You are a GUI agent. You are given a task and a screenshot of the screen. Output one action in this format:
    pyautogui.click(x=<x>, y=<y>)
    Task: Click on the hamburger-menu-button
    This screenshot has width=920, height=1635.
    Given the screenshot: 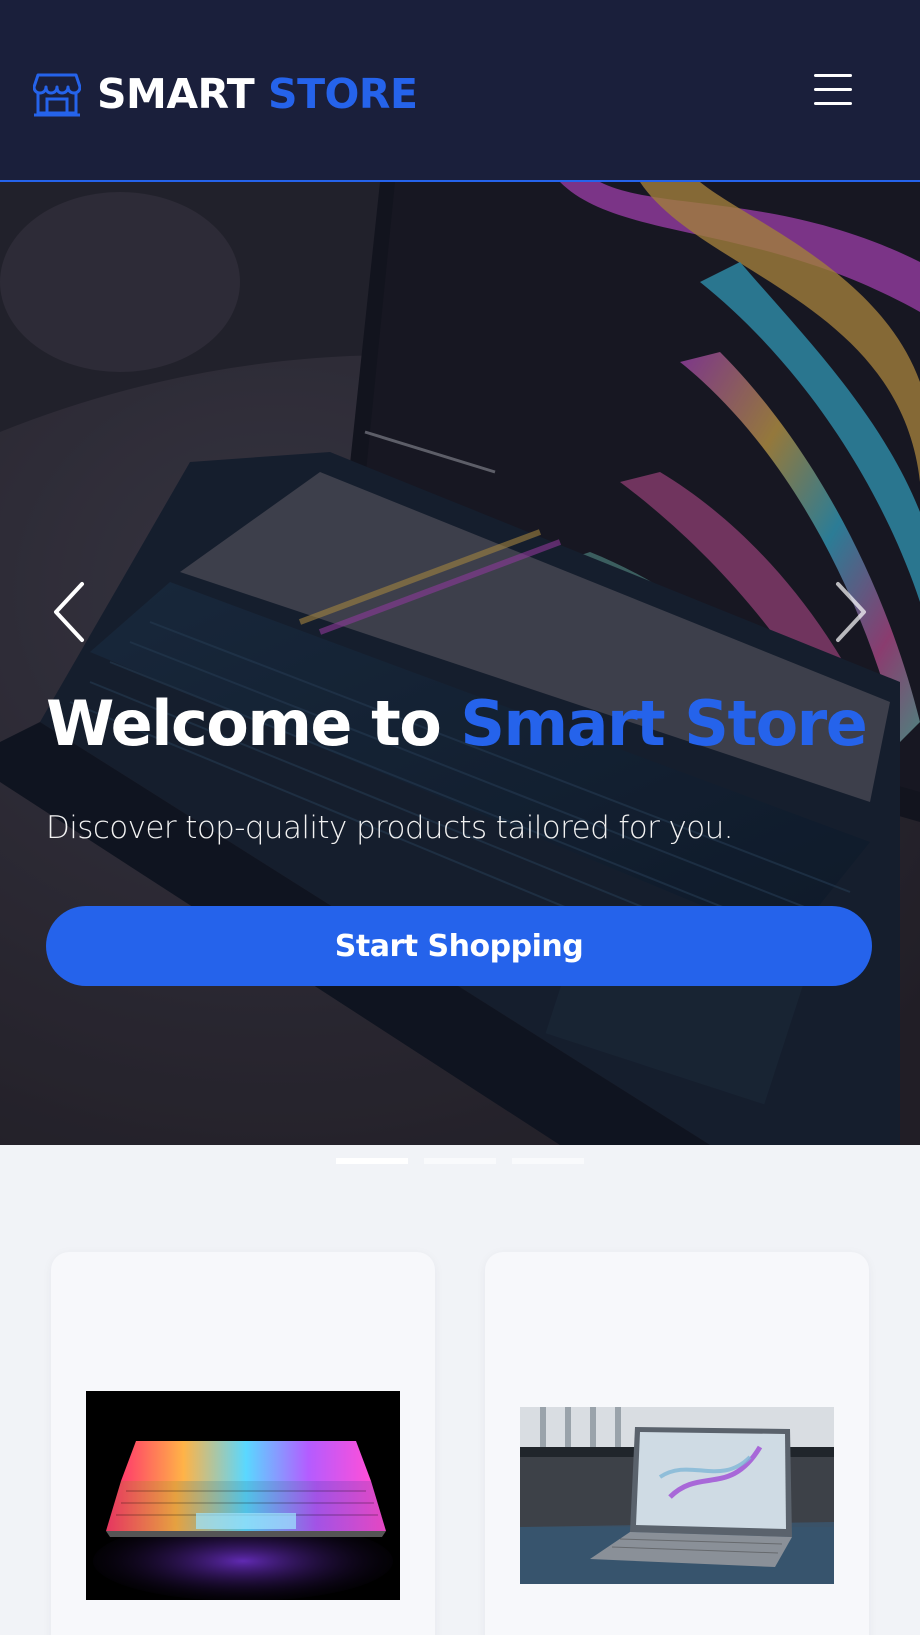 What is the action you would take?
    pyautogui.click(x=833, y=91)
    